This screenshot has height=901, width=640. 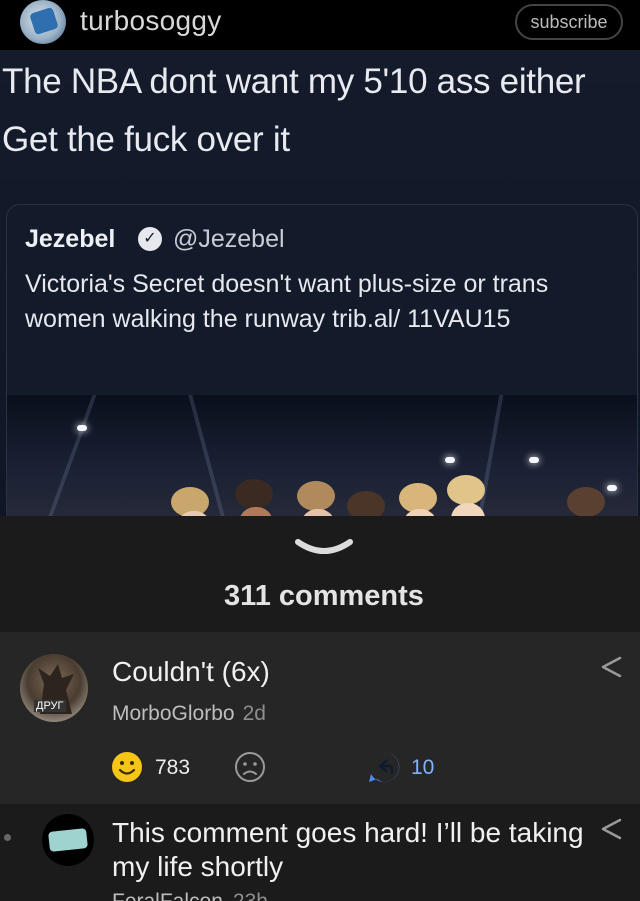 What do you see at coordinates (70, 239) in the screenshot?
I see `quoted-tweet-name: Jezebel` at bounding box center [70, 239].